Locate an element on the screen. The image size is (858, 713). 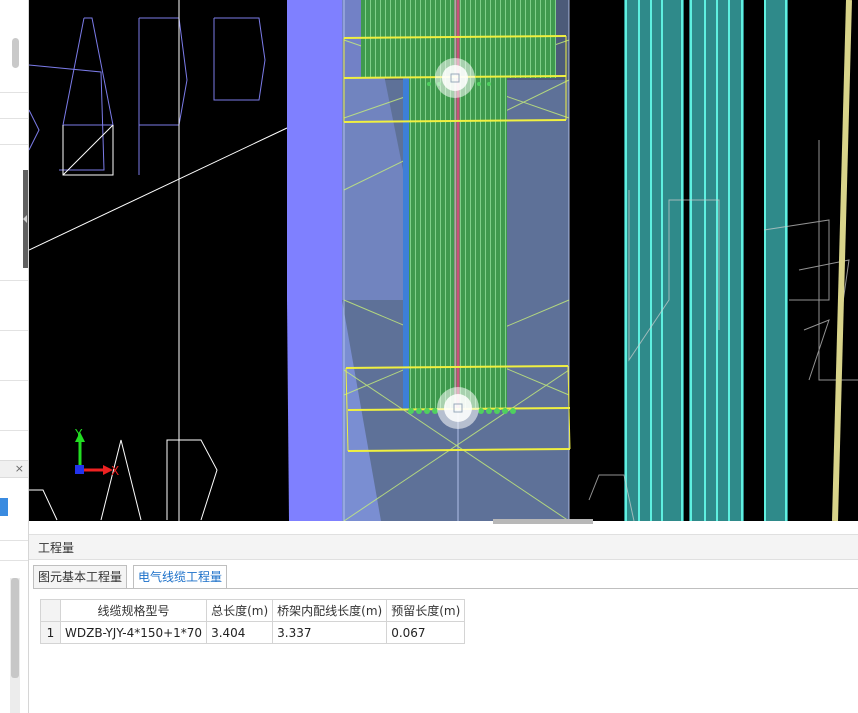
left-splitter-collapse is located at coordinates (25, 219).